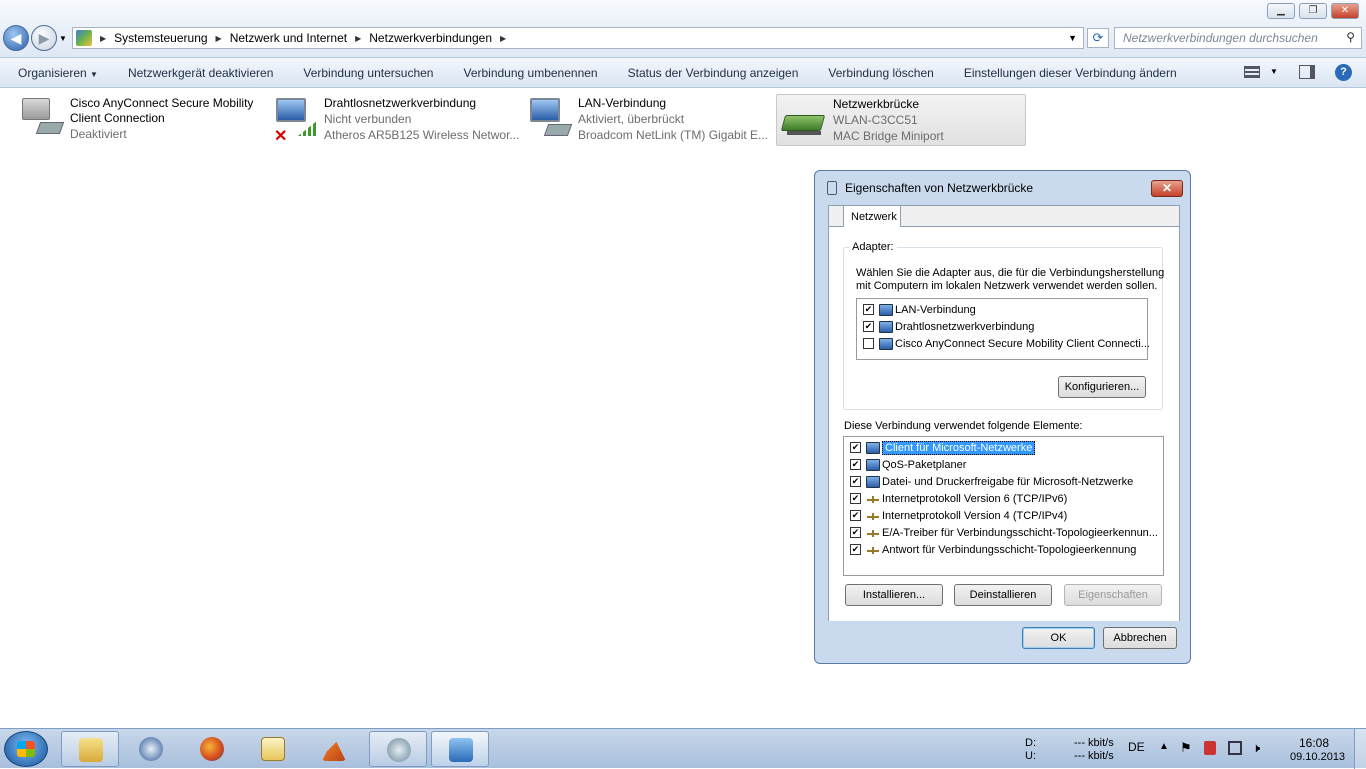 The image size is (1366, 769). What do you see at coordinates (943, 447) in the screenshot?
I see `list-item: ✔ Client für Microsoft-Netzwerke` at bounding box center [943, 447].